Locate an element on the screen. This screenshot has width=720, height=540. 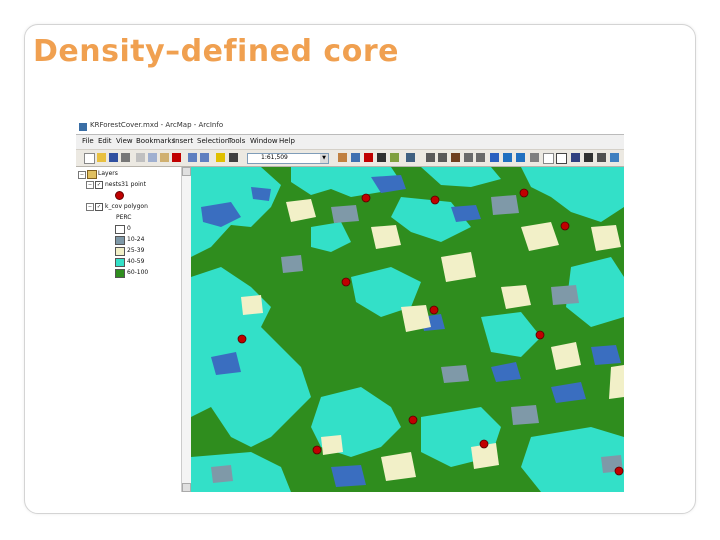
select-features-icon is located at coordinates (534, 157).